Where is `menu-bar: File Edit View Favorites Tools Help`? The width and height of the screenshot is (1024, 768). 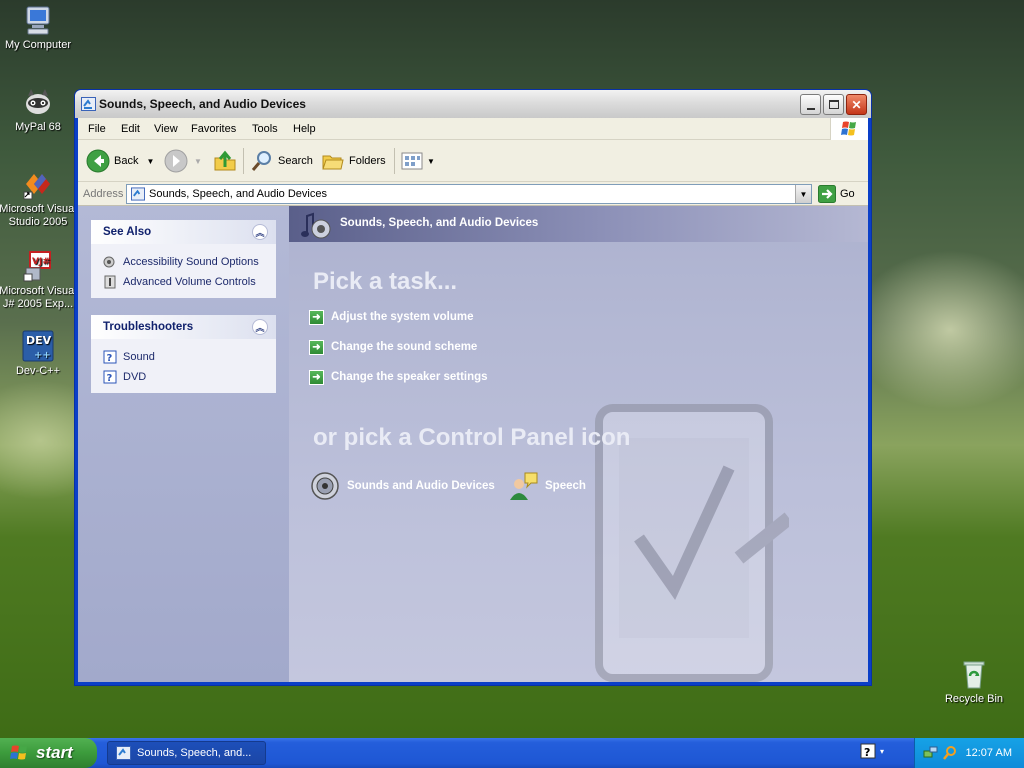 menu-bar: File Edit View Favorites Tools Help is located at coordinates (473, 129).